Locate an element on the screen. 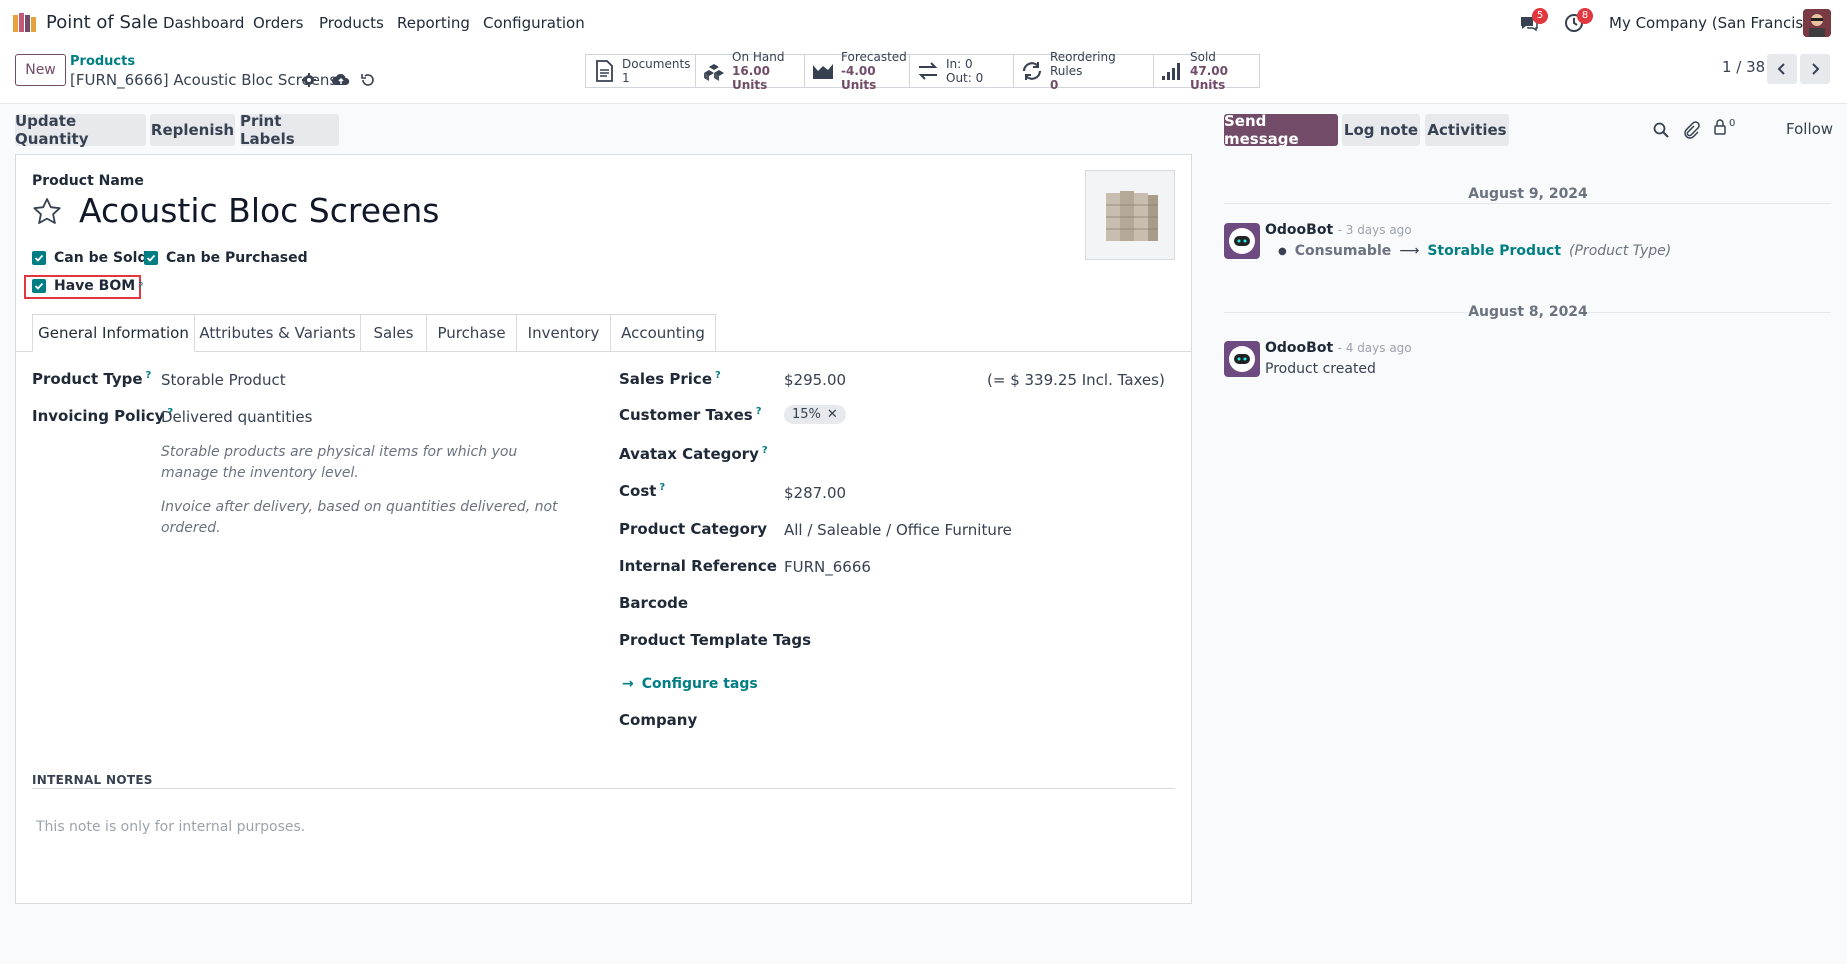 The width and height of the screenshot is (1847, 964). in-out-smart-button: In: 0 Out: 0 is located at coordinates (961, 71).